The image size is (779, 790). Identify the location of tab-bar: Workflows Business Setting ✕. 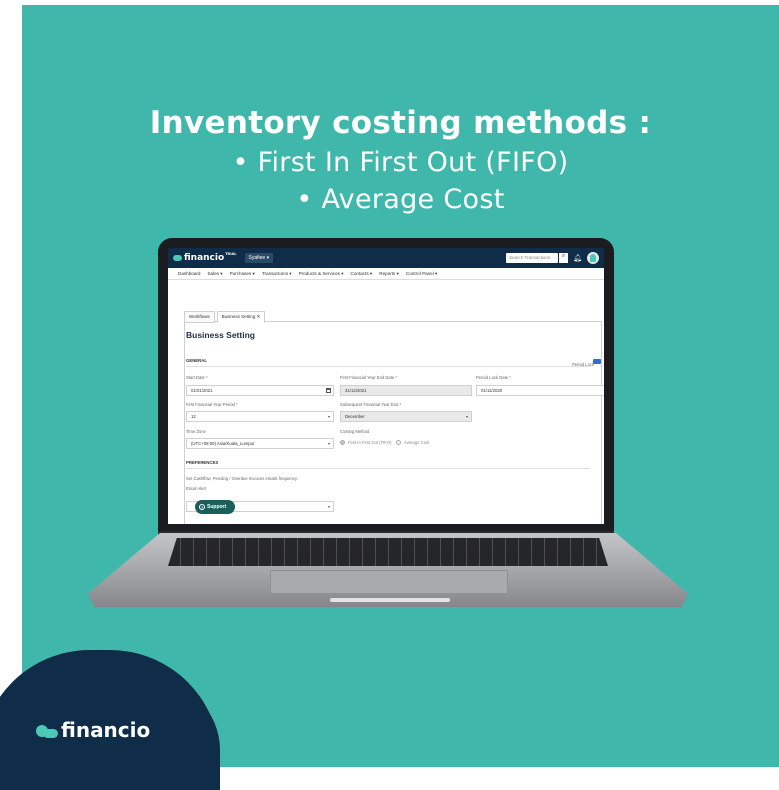
(225, 317).